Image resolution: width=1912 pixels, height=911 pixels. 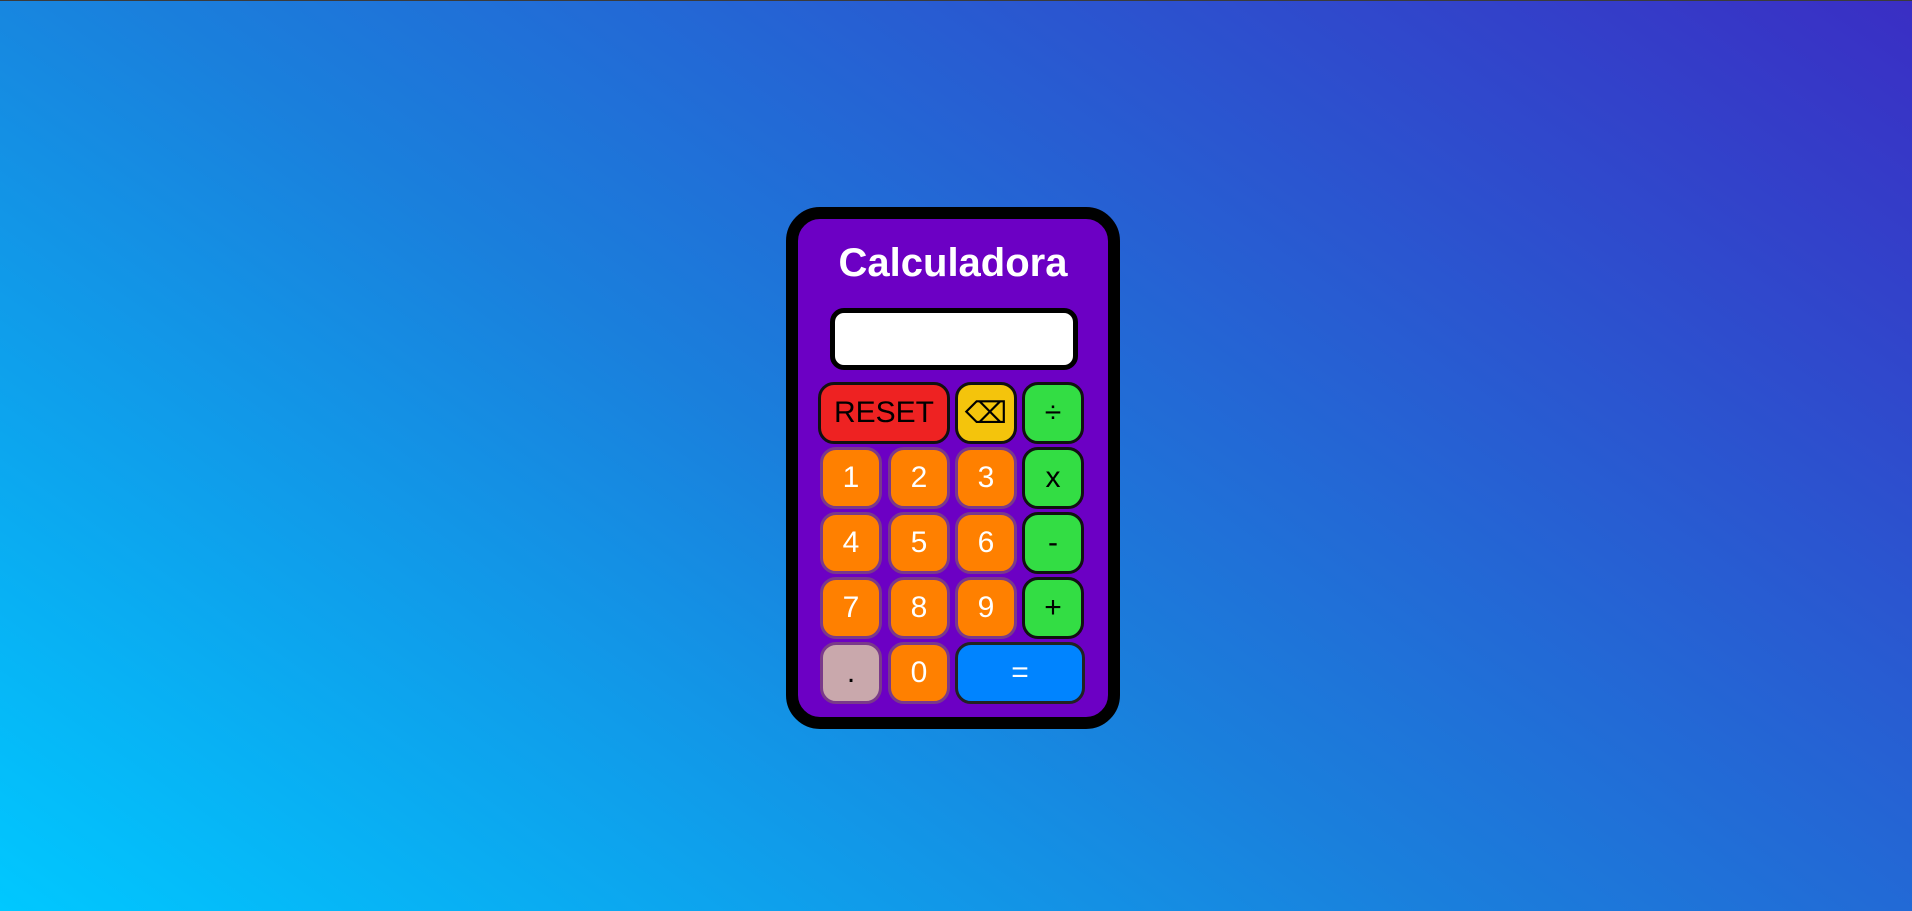 What do you see at coordinates (851, 543) in the screenshot?
I see `digit-4-button: 4` at bounding box center [851, 543].